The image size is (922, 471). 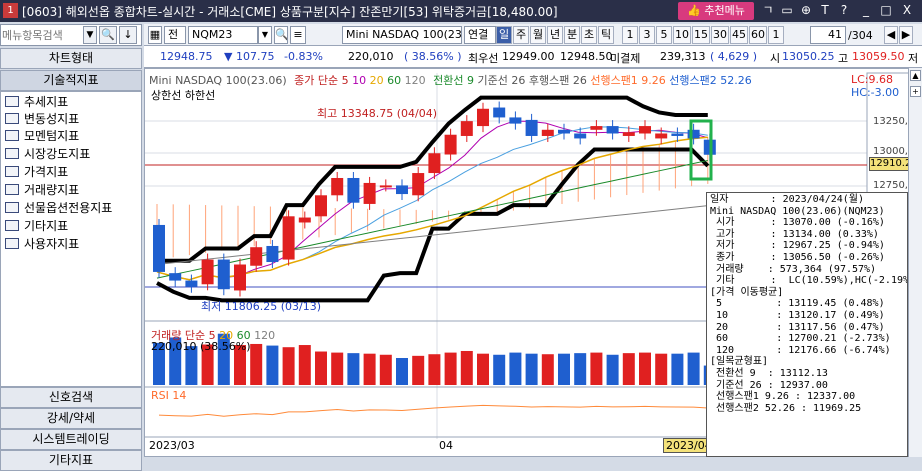 What do you see at coordinates (800, 339) in the screenshot?
I see `info-line: 60 : 12700.21 (-2.73%)` at bounding box center [800, 339].